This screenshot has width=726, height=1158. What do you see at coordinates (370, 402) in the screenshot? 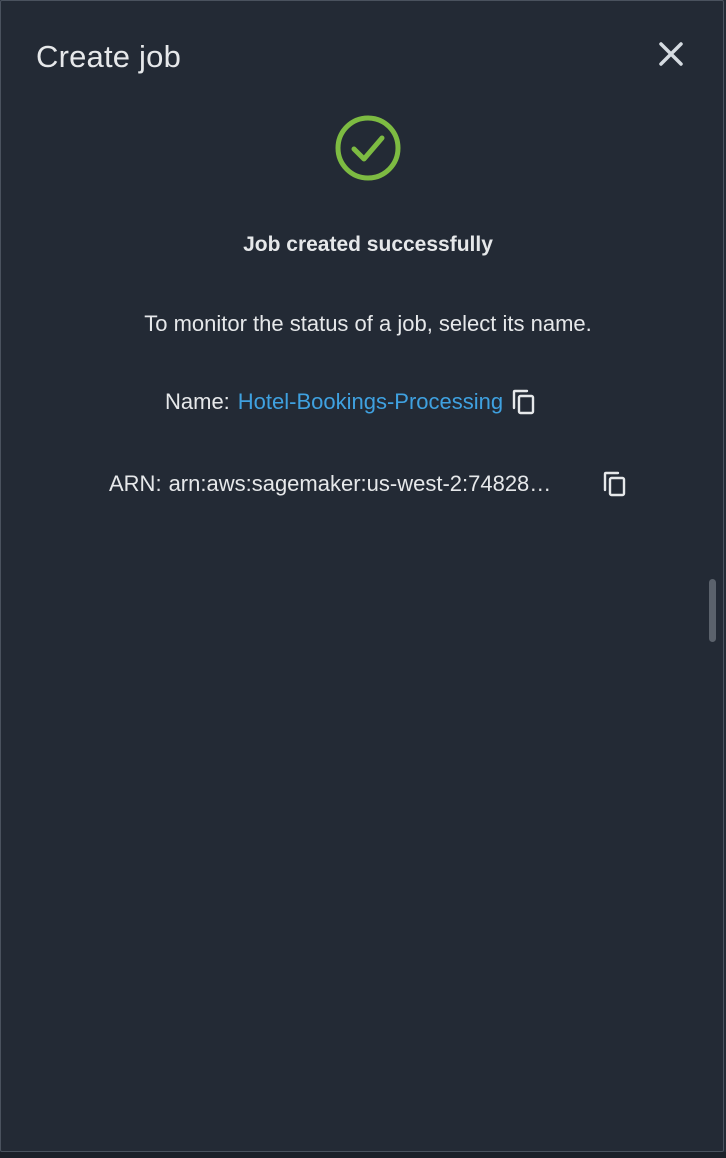
I see `job-name-link: Hotel-Bookings-Processing` at bounding box center [370, 402].